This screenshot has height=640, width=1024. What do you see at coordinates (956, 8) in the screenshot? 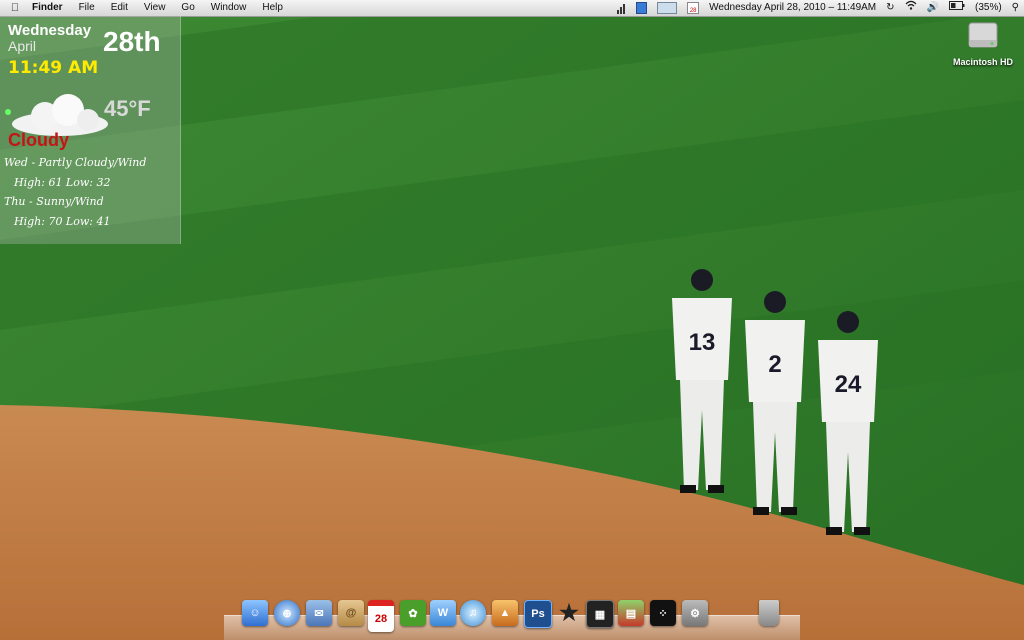
I see `battery-icon` at bounding box center [956, 8].